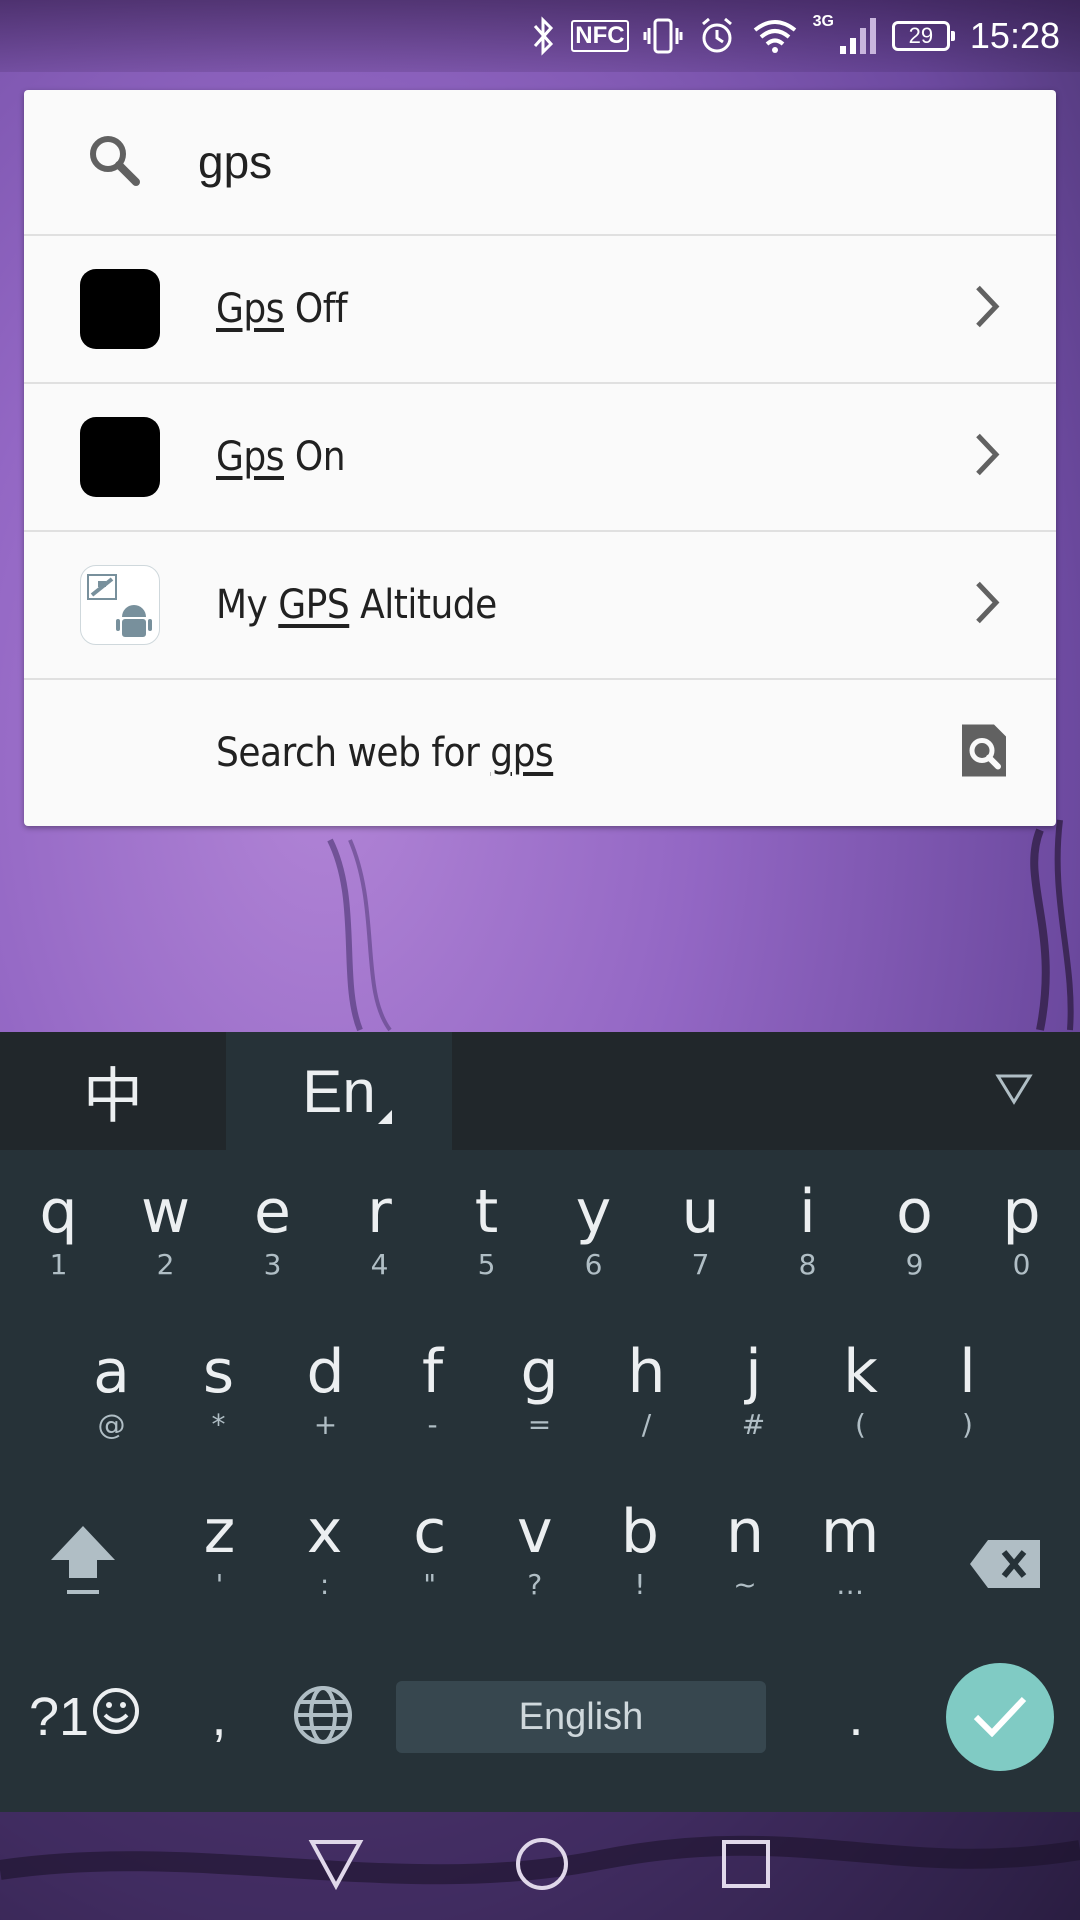 The height and width of the screenshot is (1920, 1080). Describe the element at coordinates (218, 1391) in the screenshot. I see `key-s: s *` at that location.